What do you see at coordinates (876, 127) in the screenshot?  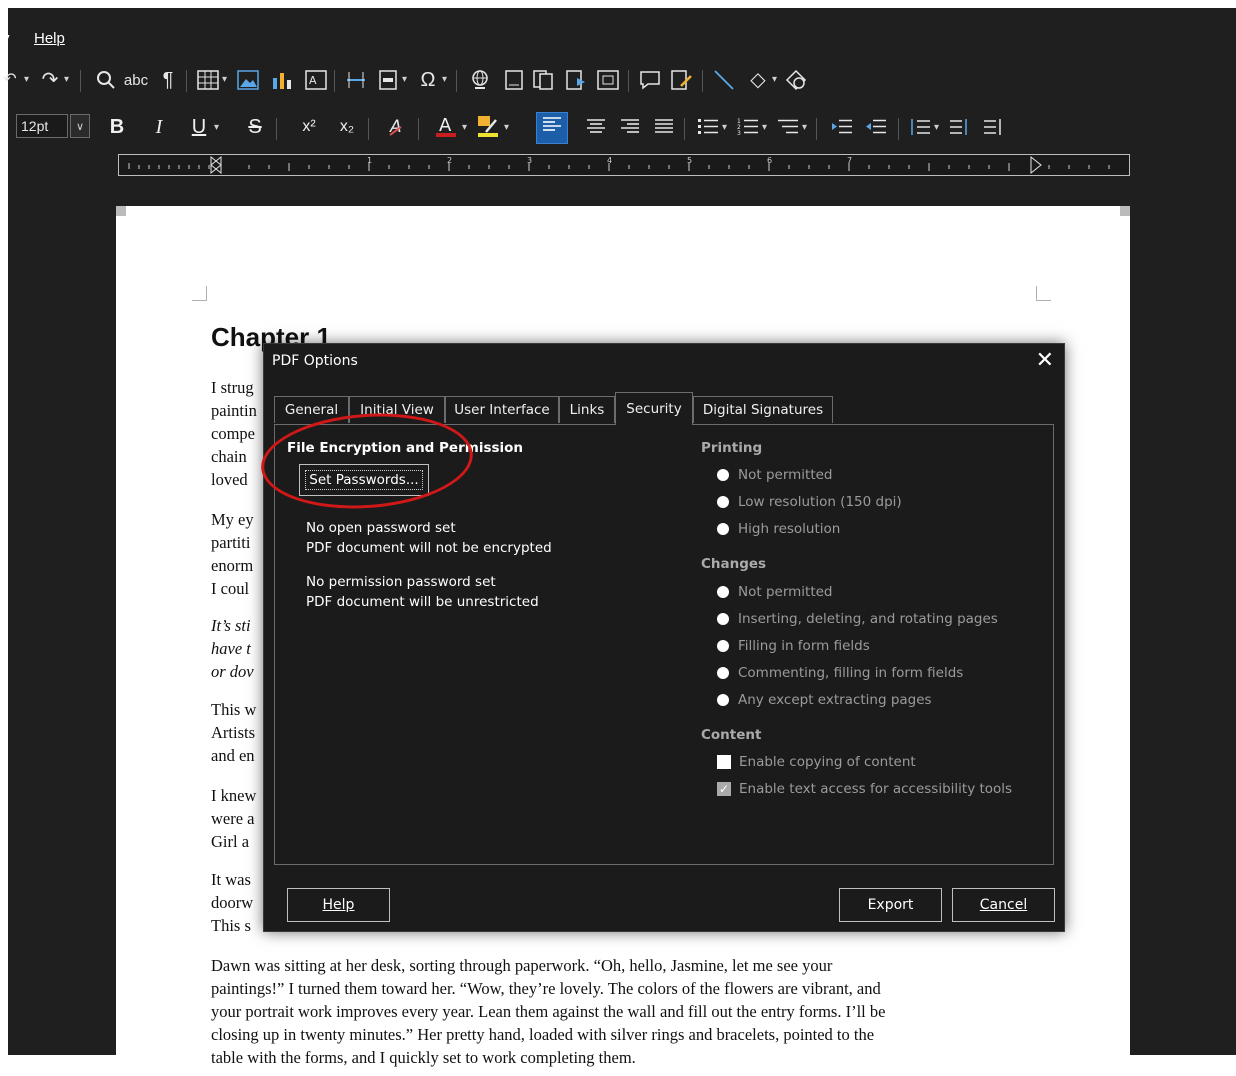 I see `decrease-indent-icon` at bounding box center [876, 127].